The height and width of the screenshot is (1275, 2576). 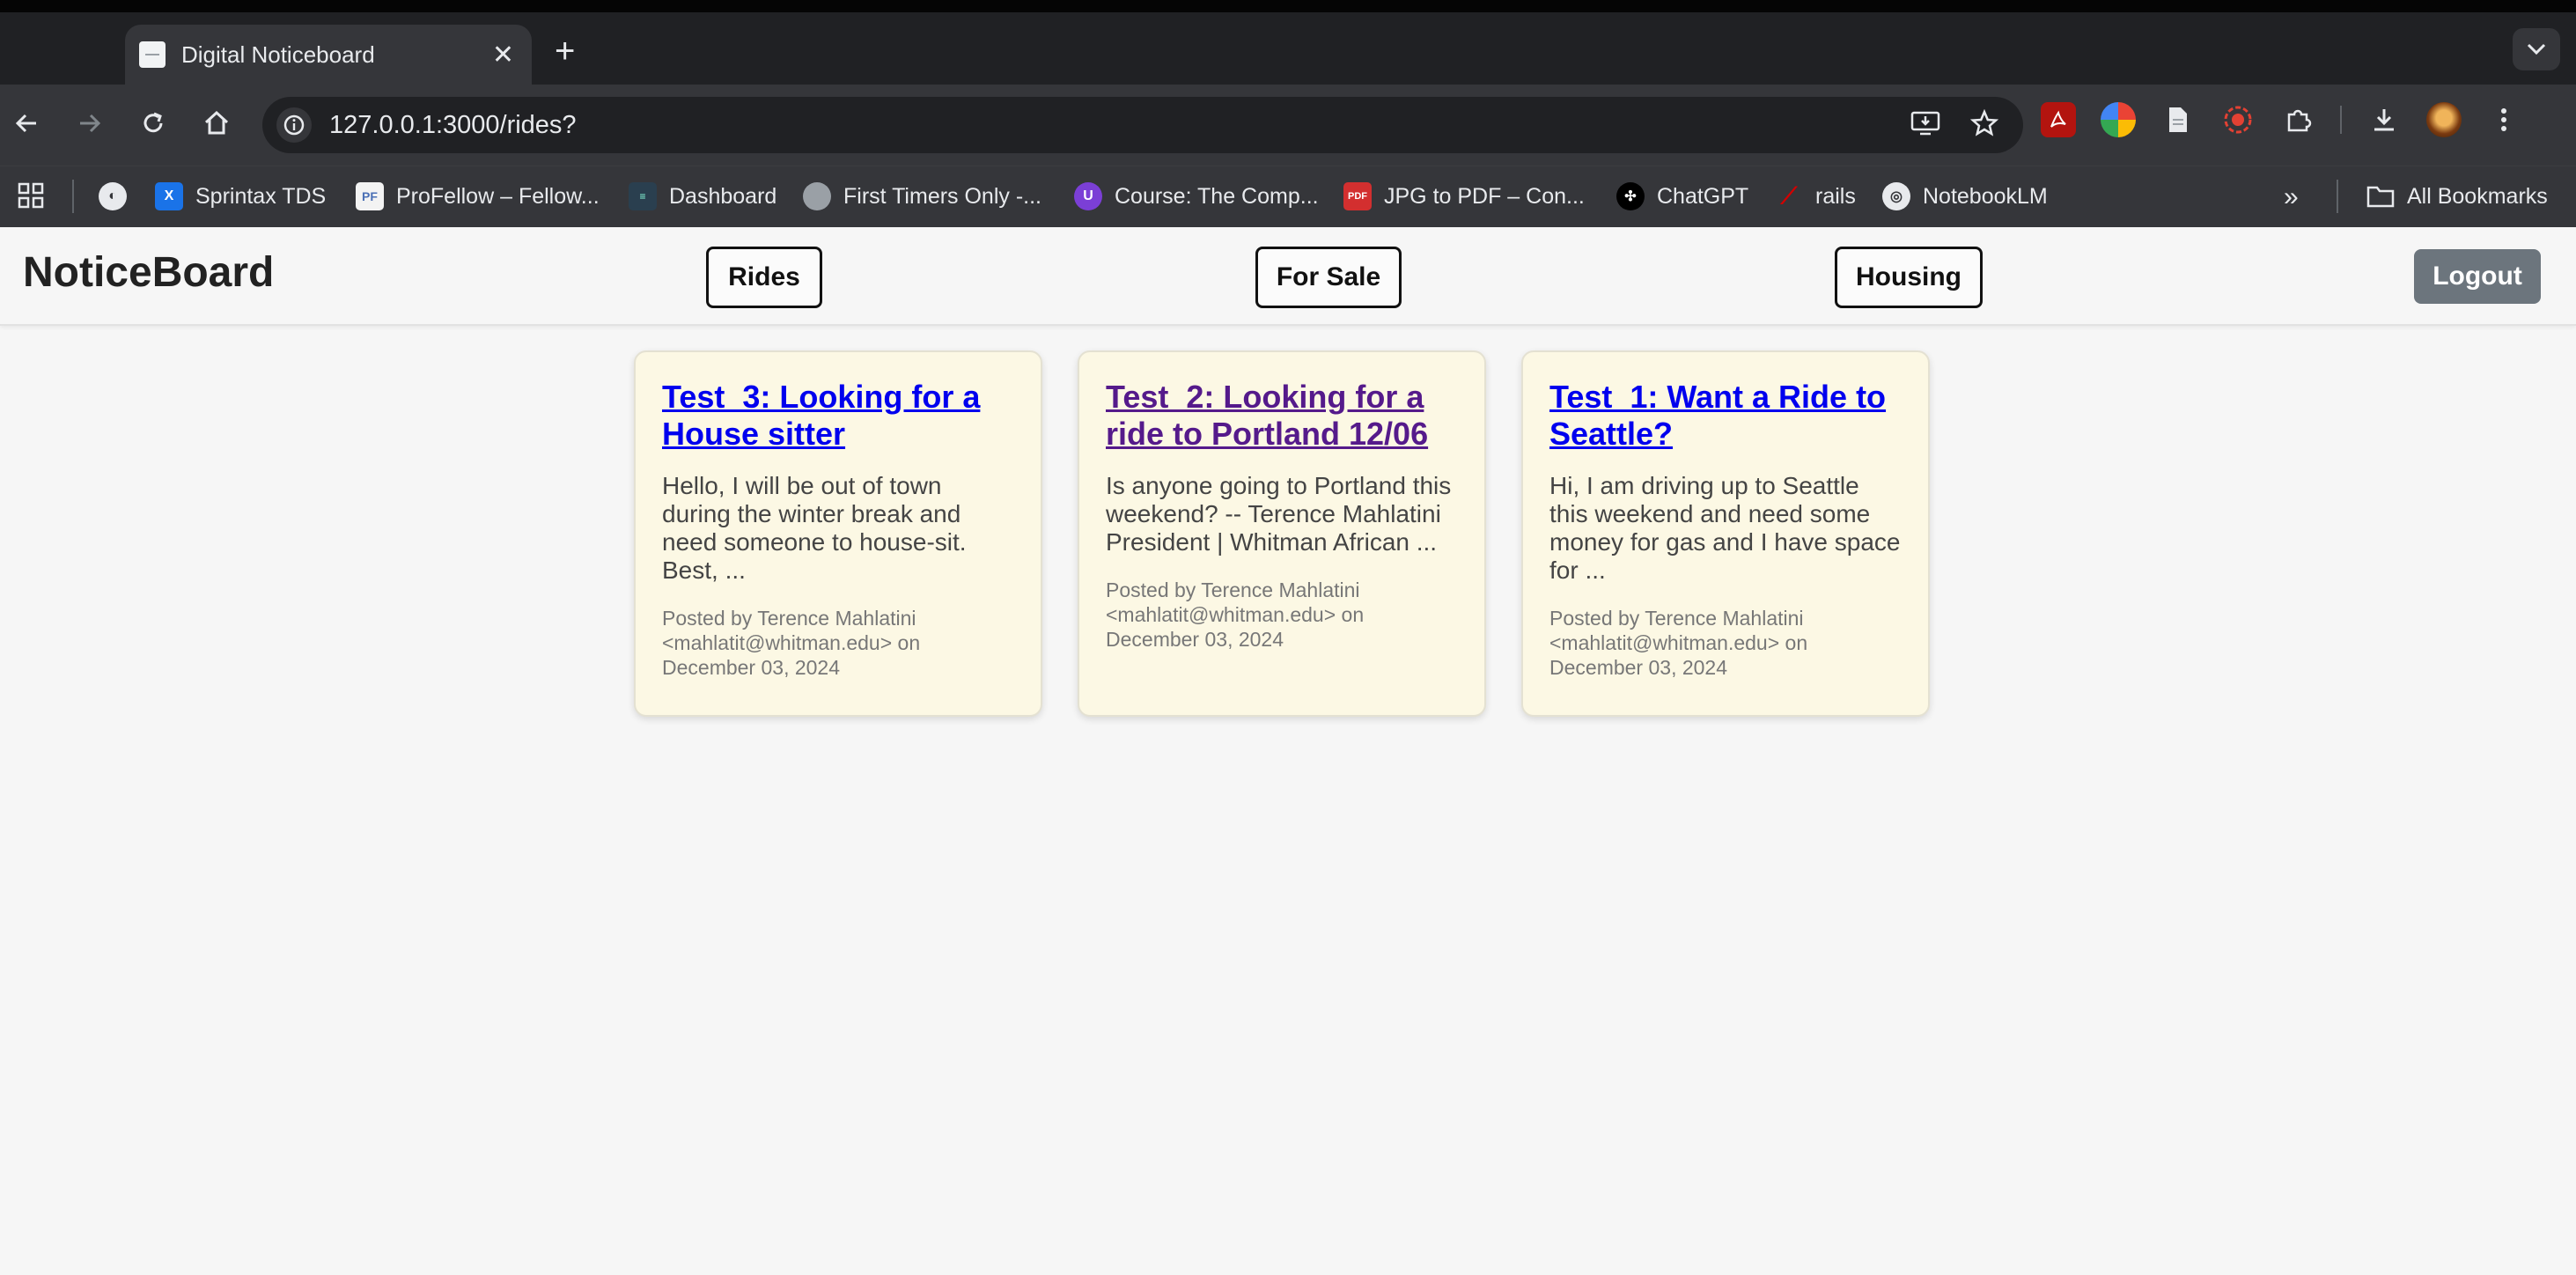 What do you see at coordinates (2178, 119) in the screenshot?
I see `document-extension-icon` at bounding box center [2178, 119].